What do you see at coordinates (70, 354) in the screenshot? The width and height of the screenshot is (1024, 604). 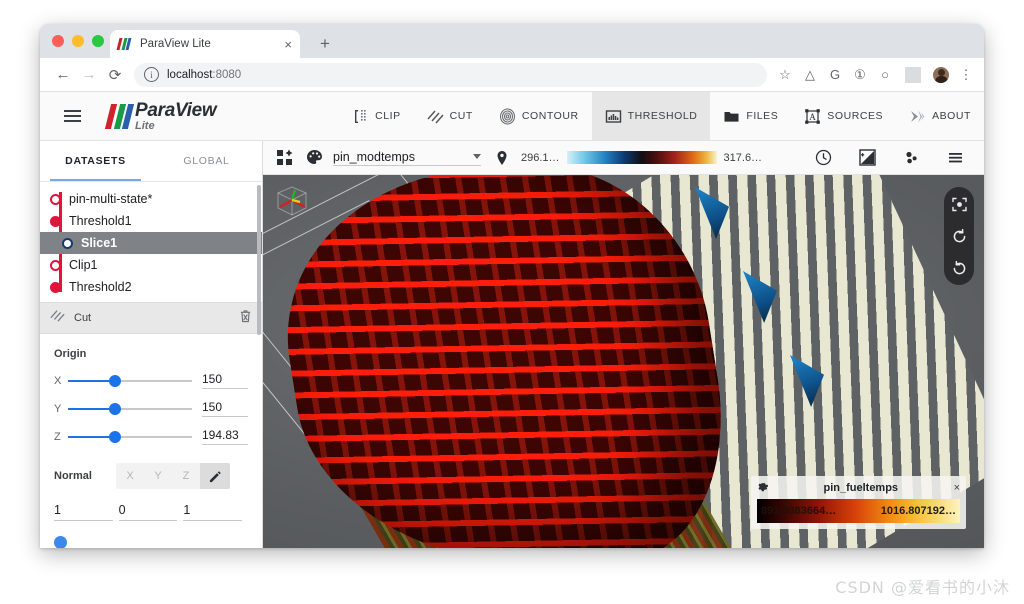 I see `origin-label: Origin` at bounding box center [70, 354].